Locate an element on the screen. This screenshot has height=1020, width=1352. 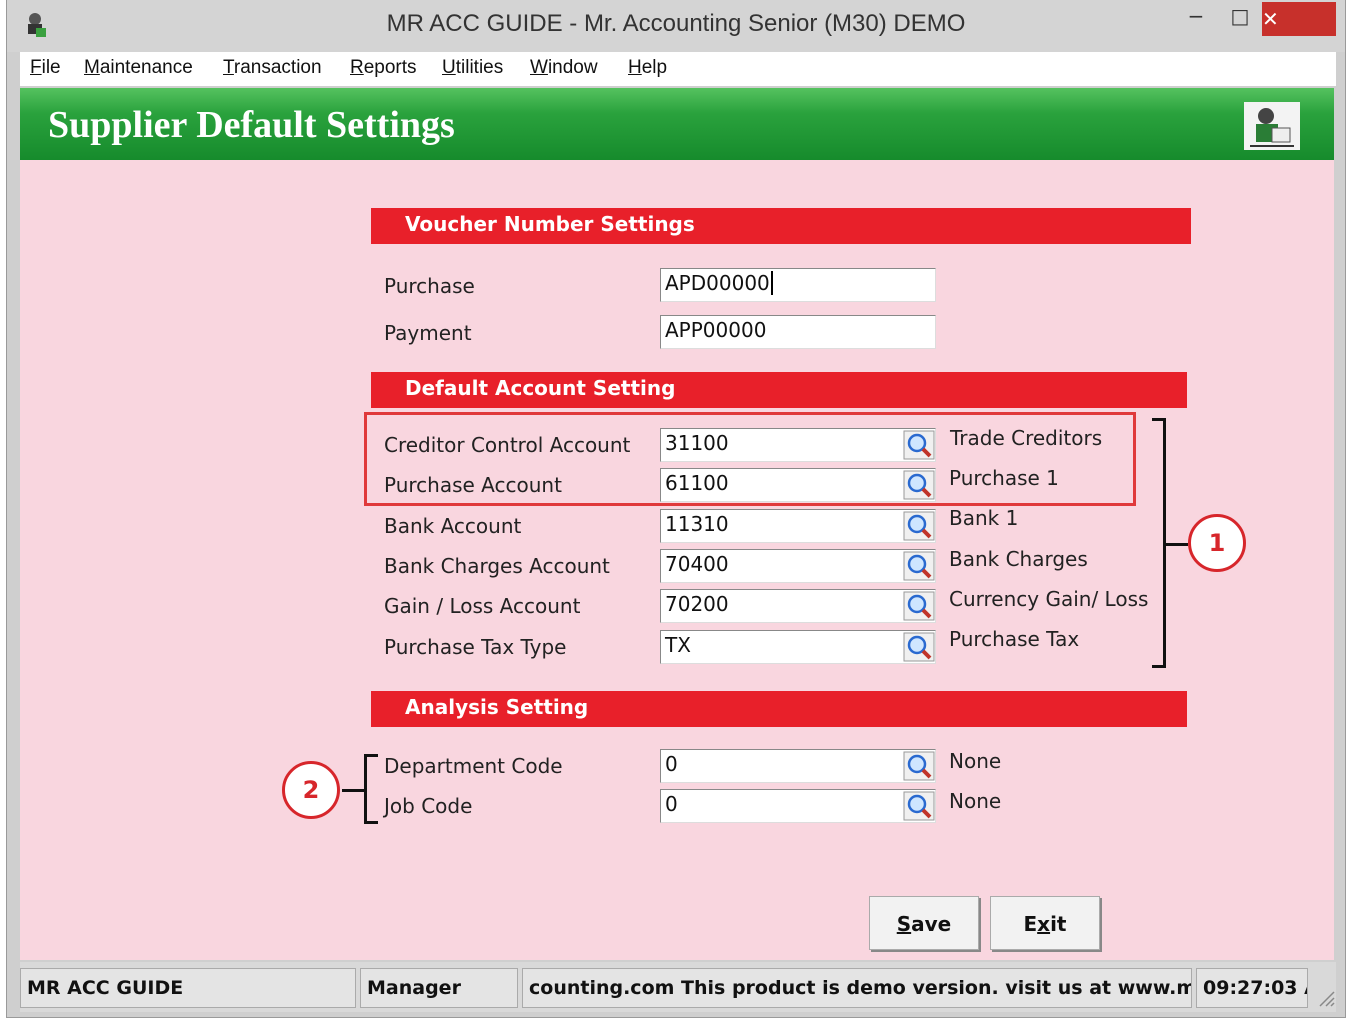
callout-badge-2: 2 is located at coordinates (311, 790).